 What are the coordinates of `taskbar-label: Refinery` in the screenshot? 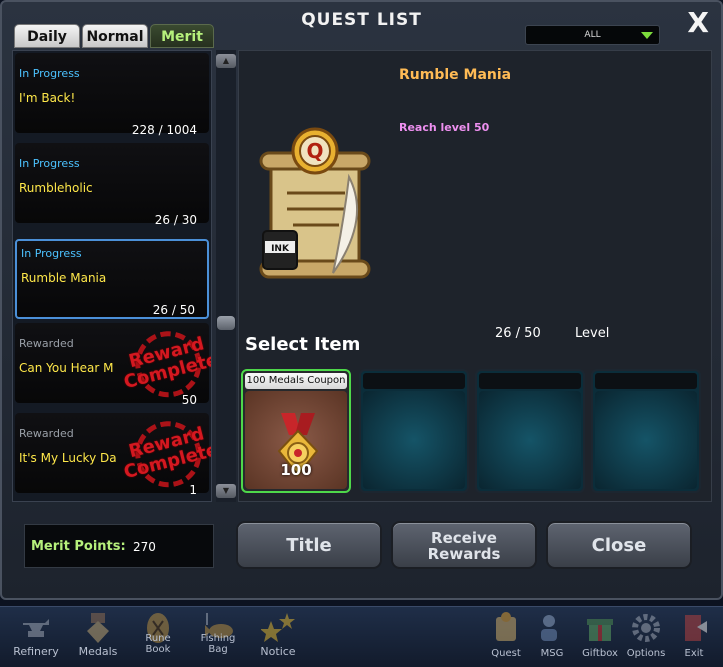 It's located at (36, 651).